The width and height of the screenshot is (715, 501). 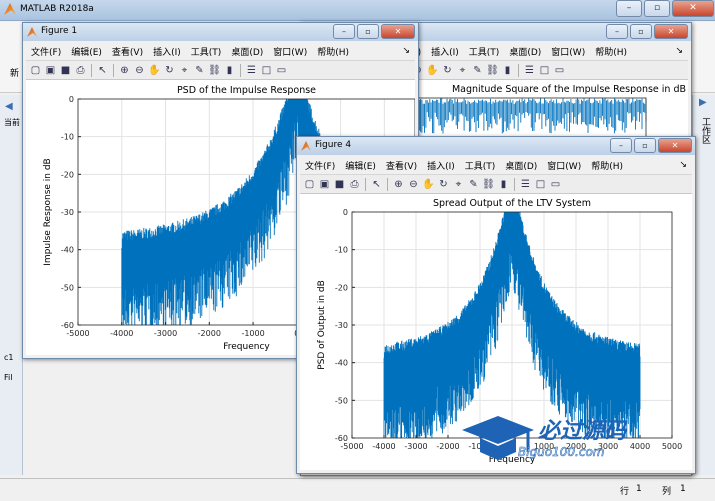 What do you see at coordinates (398, 31) in the screenshot?
I see `figure-1-close-button: ✕` at bounding box center [398, 31].